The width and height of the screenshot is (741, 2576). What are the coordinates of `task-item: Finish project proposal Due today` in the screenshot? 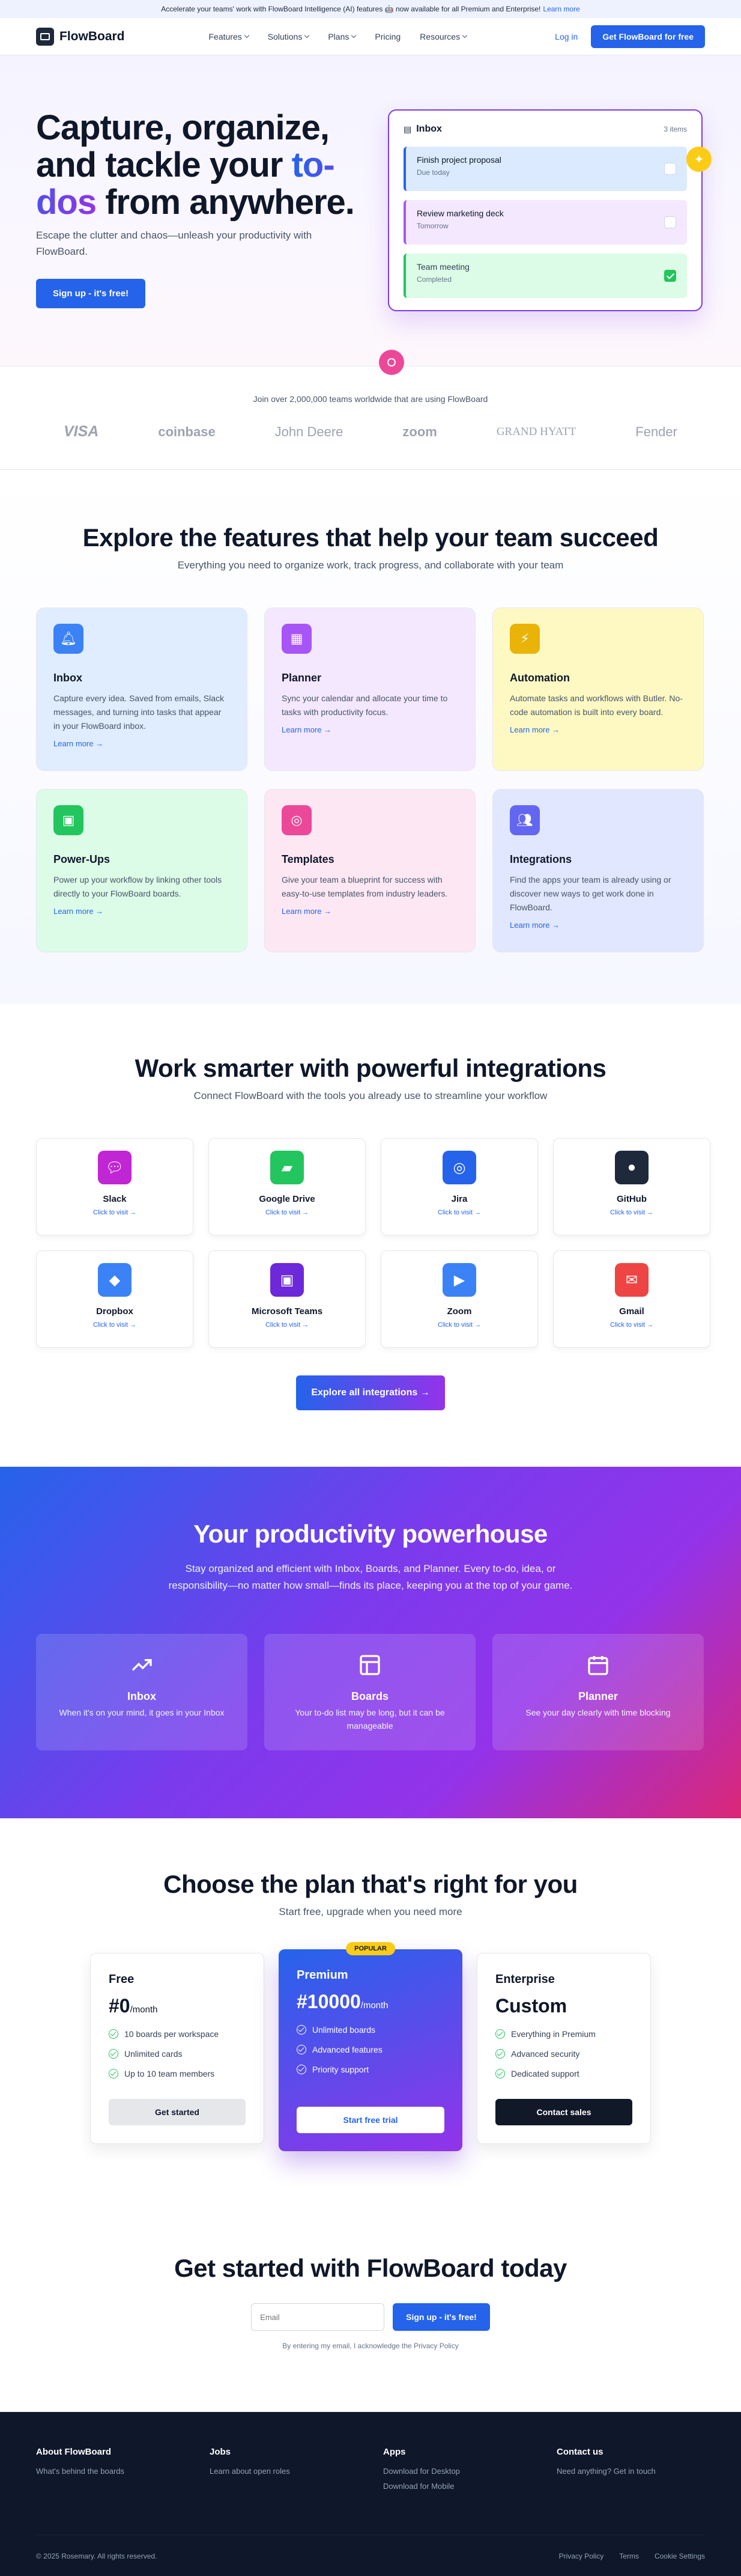 It's located at (545, 169).